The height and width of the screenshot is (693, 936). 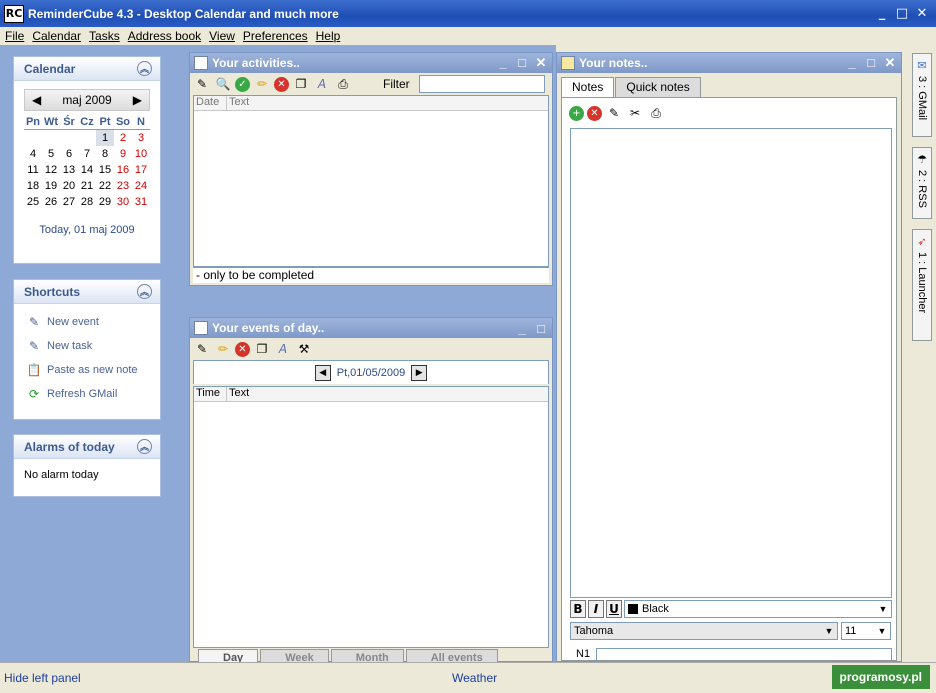 What do you see at coordinates (123, 170) in the screenshot?
I see `calendar-day: 16` at bounding box center [123, 170].